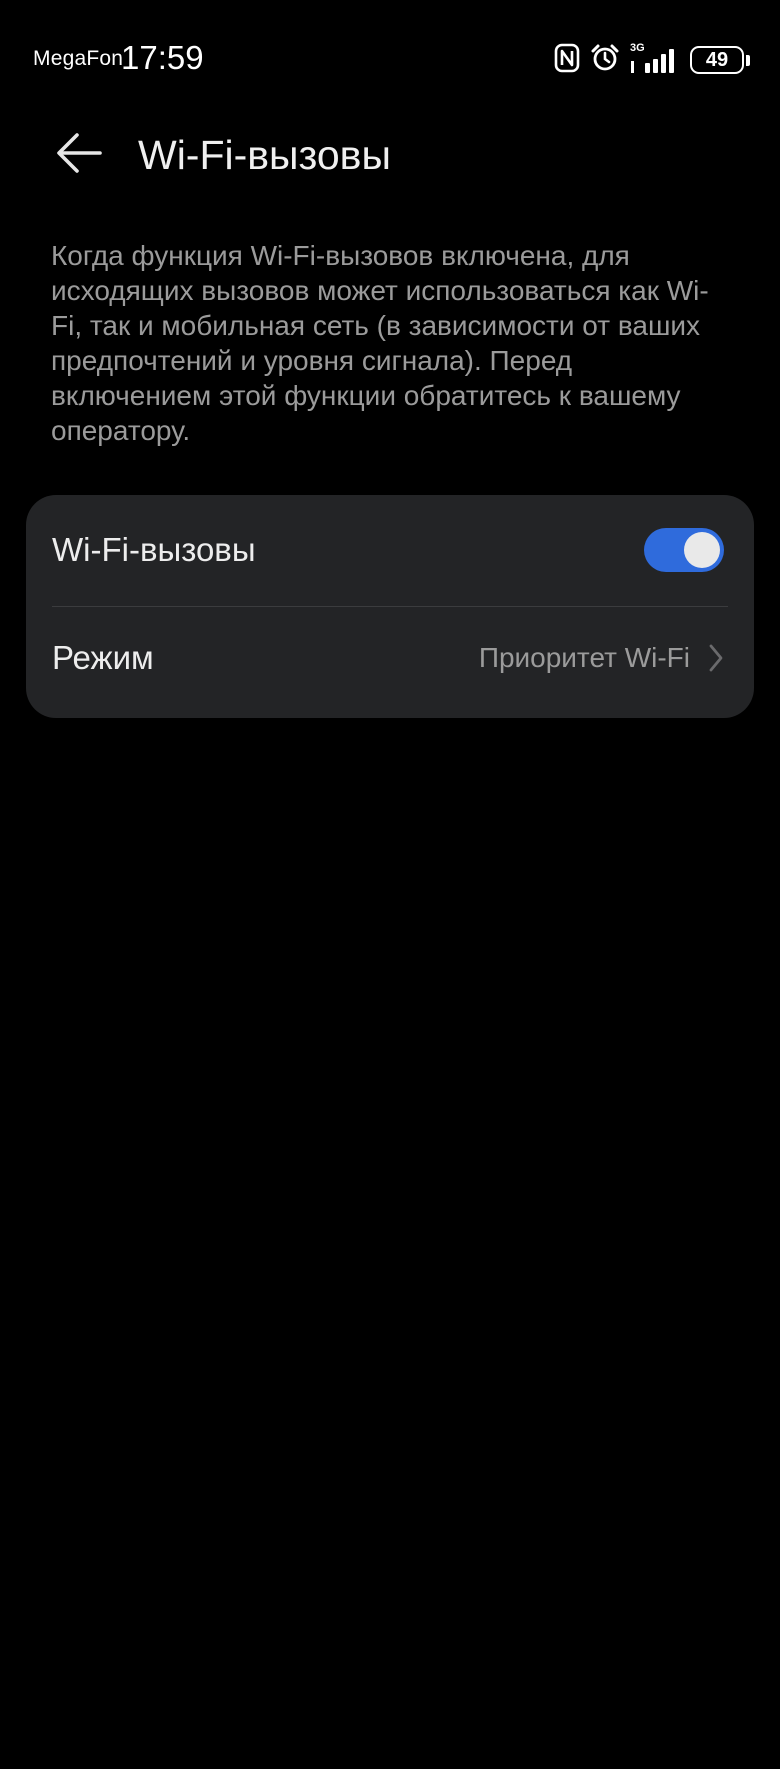 The width and height of the screenshot is (780, 1769). Describe the element at coordinates (716, 658) in the screenshot. I see `chevron-right-icon` at that location.